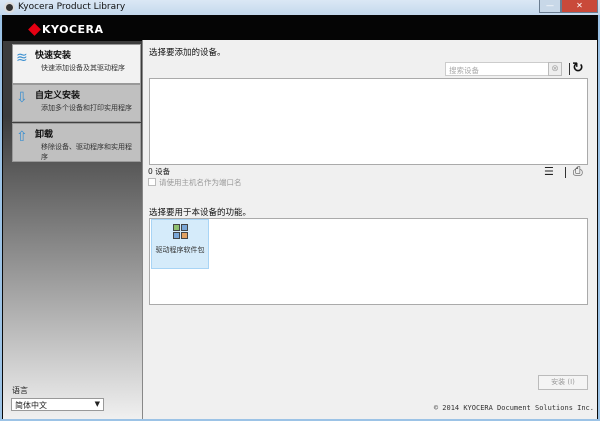  What do you see at coordinates (73, 29) in the screenshot?
I see `logo-text: KYOCERA` at bounding box center [73, 29].